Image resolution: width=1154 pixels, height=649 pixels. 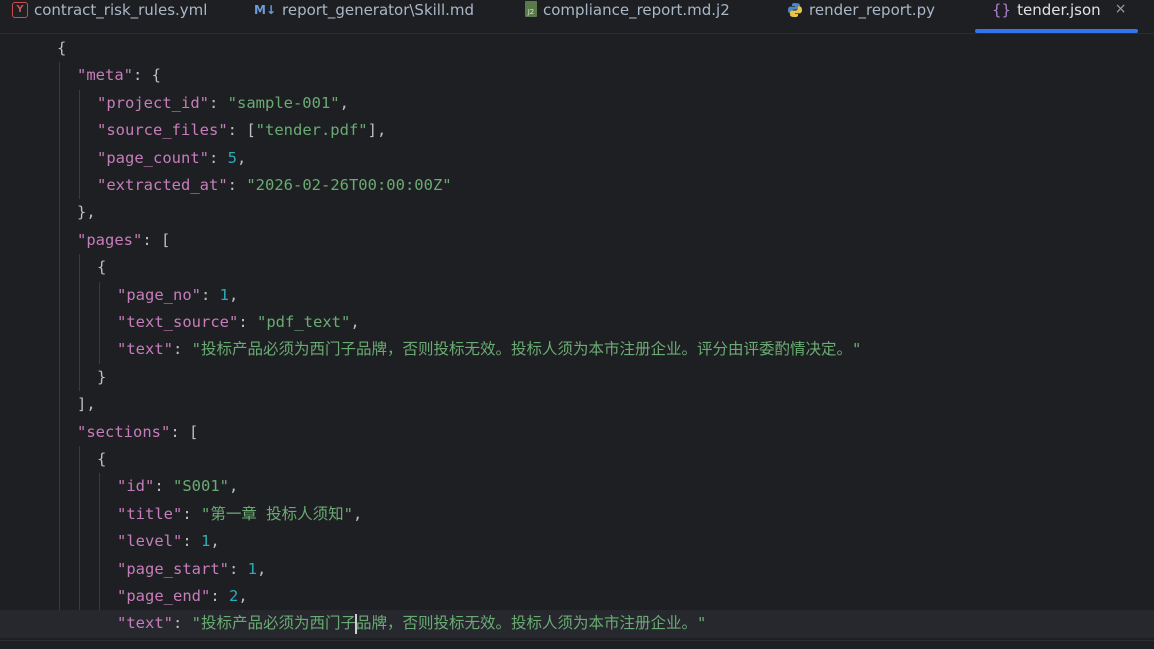 I want to click on code-line: "meta": {, so click(x=577, y=75).